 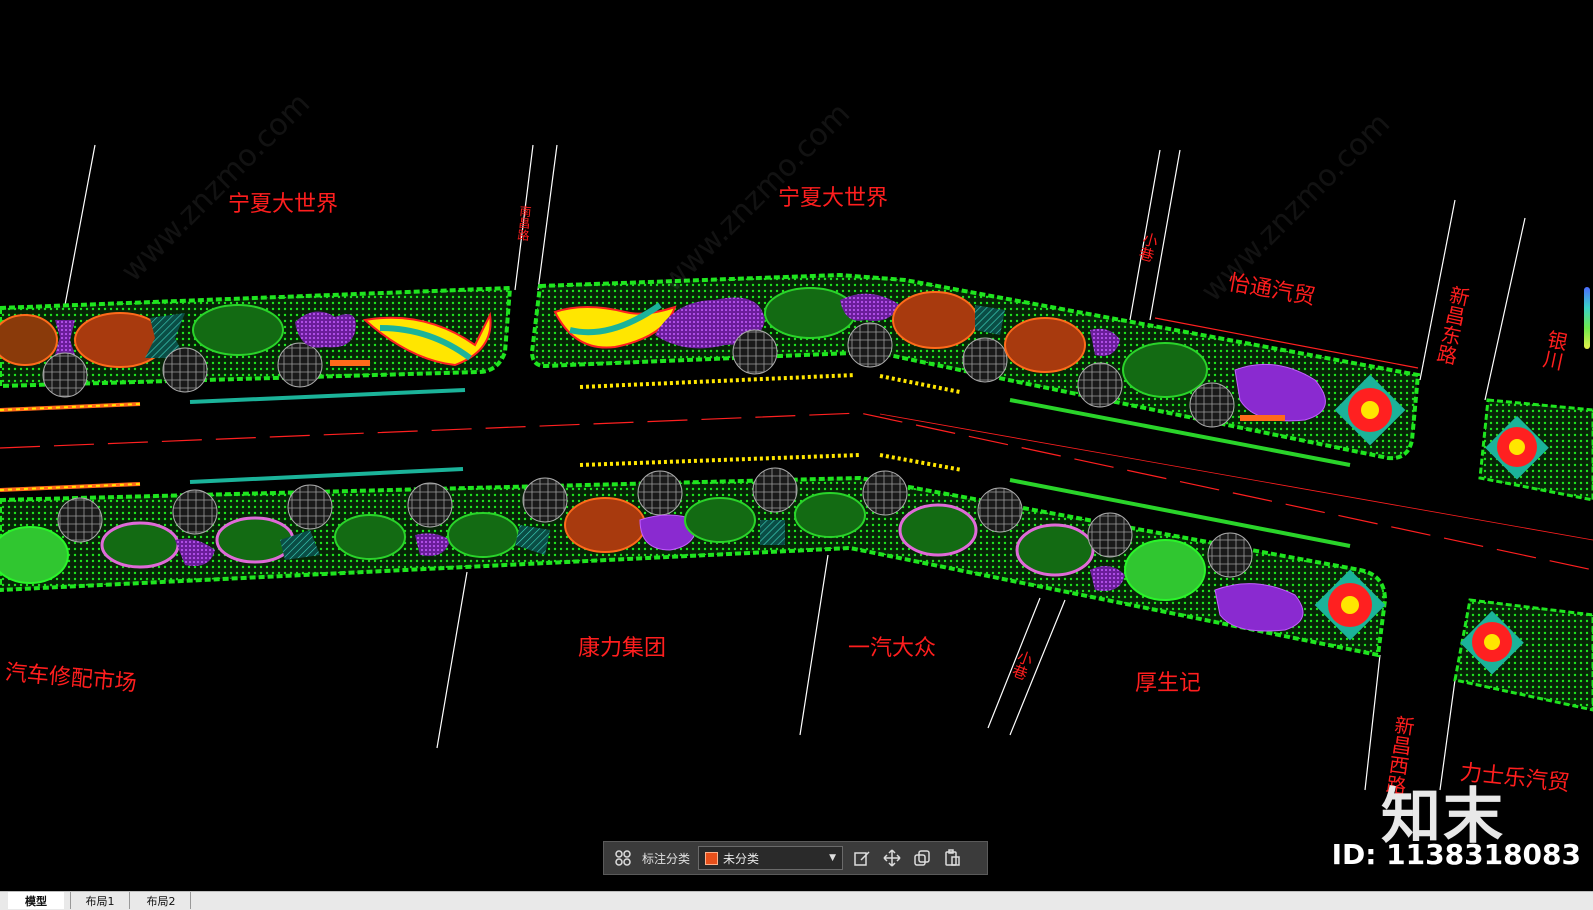 What do you see at coordinates (36, 900) in the screenshot?
I see `tab-model: 模型` at bounding box center [36, 900].